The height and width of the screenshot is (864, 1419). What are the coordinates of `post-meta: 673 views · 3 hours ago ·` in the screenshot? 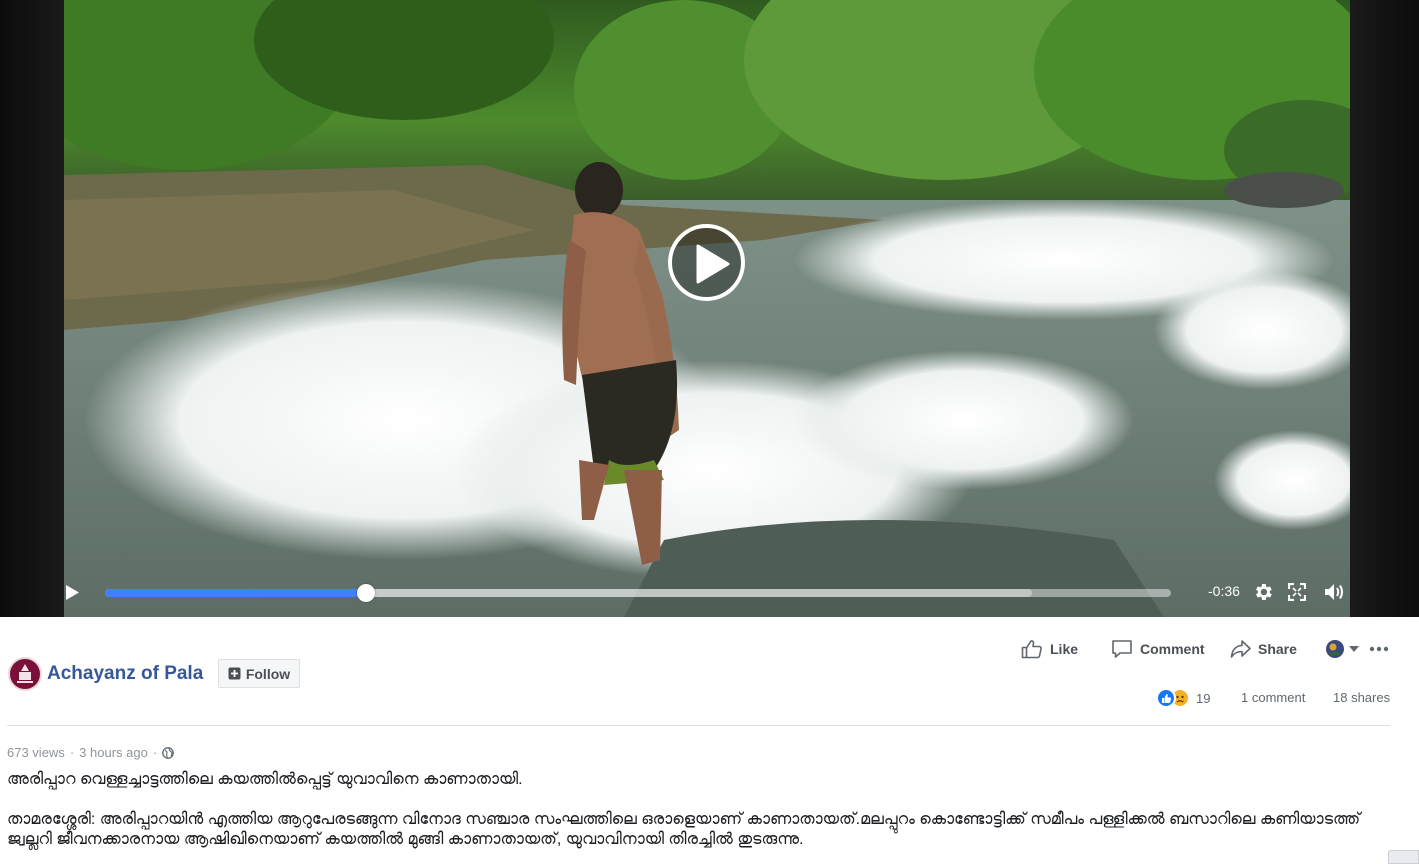 It's located at (91, 752).